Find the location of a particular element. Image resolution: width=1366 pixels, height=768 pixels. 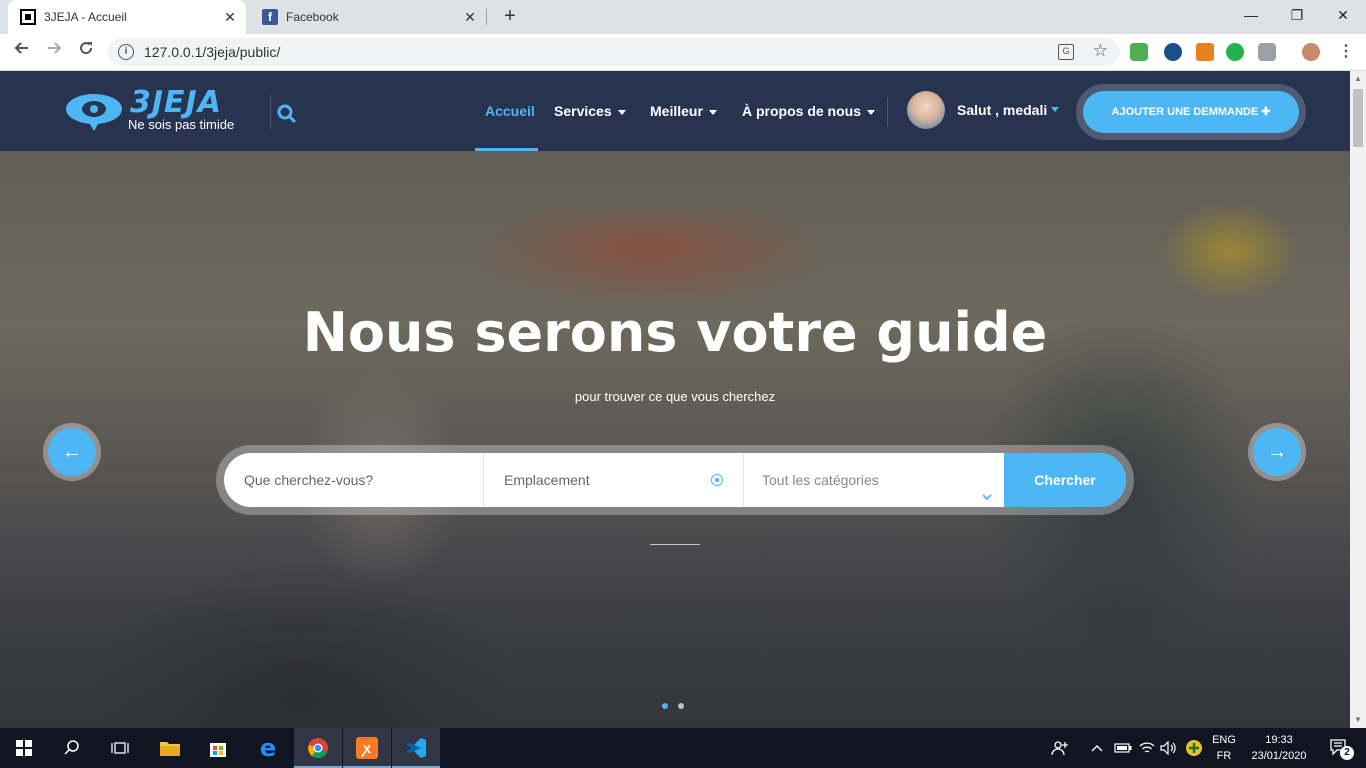

forward-arrow-icon is located at coordinates (54, 52).